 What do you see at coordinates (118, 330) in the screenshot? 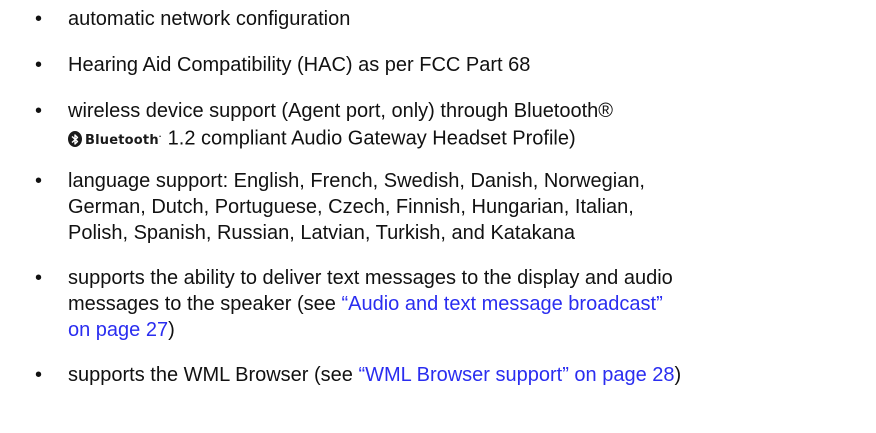
I see `audio-text-broadcast-page-link: on page 27` at bounding box center [118, 330].